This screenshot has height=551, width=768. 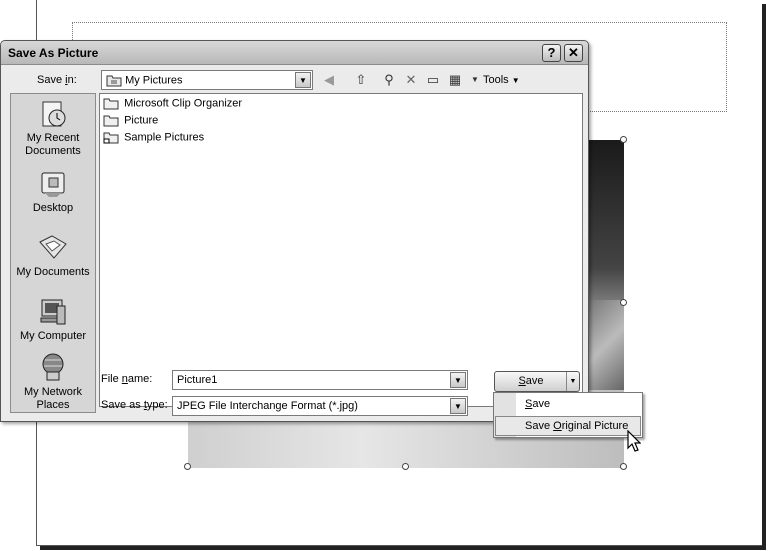 What do you see at coordinates (501, 80) in the screenshot?
I see `tools-menu: Tools ▼` at bounding box center [501, 80].